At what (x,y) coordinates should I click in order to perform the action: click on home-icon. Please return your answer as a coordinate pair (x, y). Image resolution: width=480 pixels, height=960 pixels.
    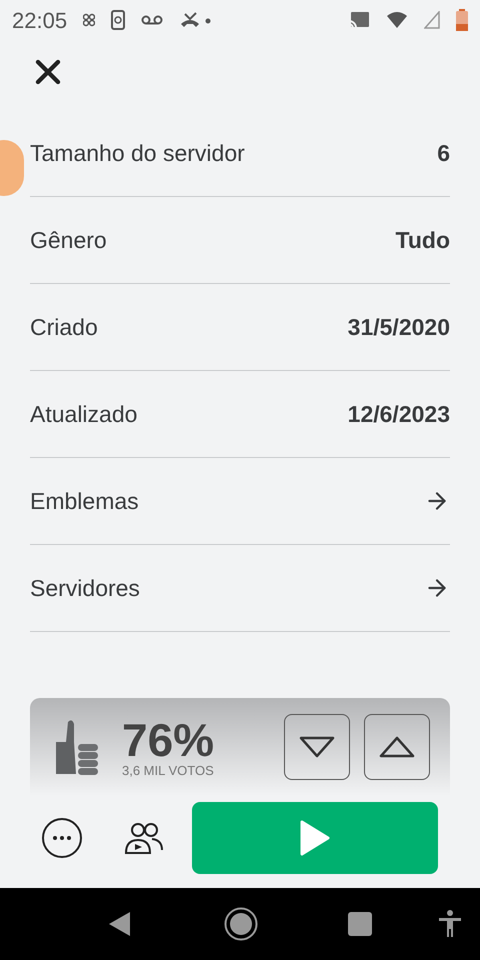
    Looking at the image, I should click on (241, 924).